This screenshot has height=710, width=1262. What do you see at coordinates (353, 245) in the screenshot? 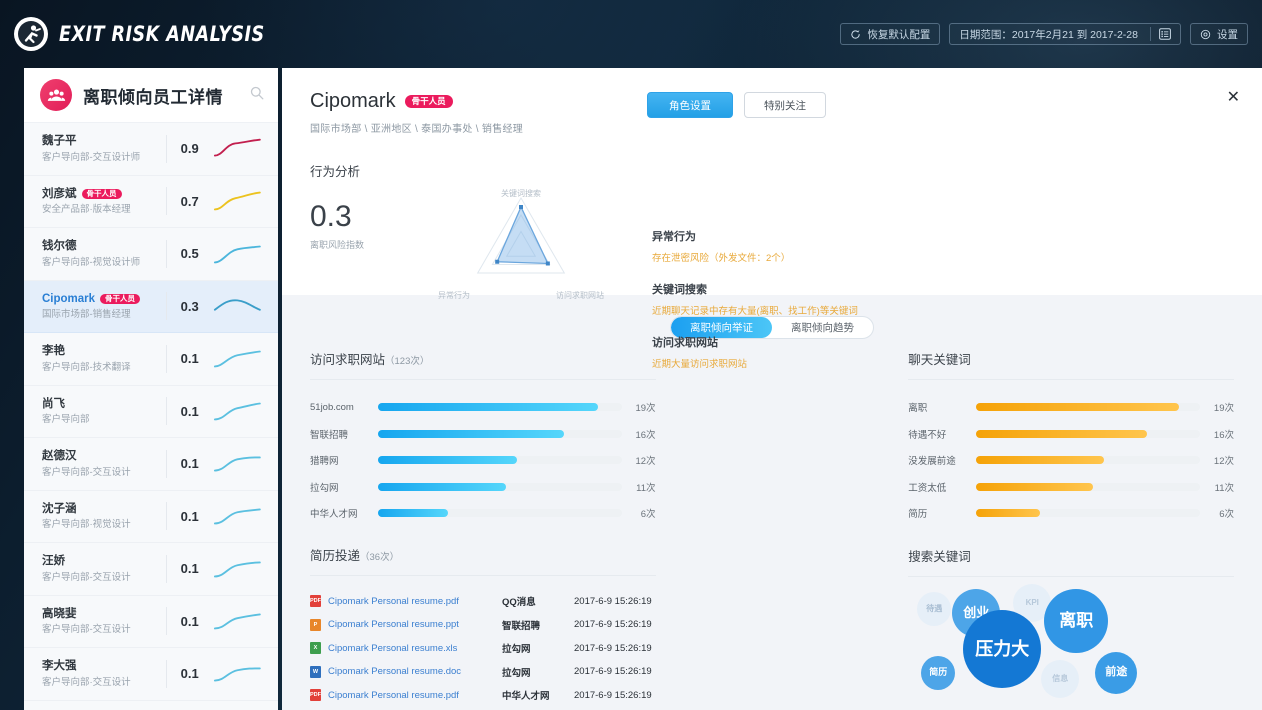
I see `risk-score-block: 0.3 离职风险指数` at bounding box center [353, 245].